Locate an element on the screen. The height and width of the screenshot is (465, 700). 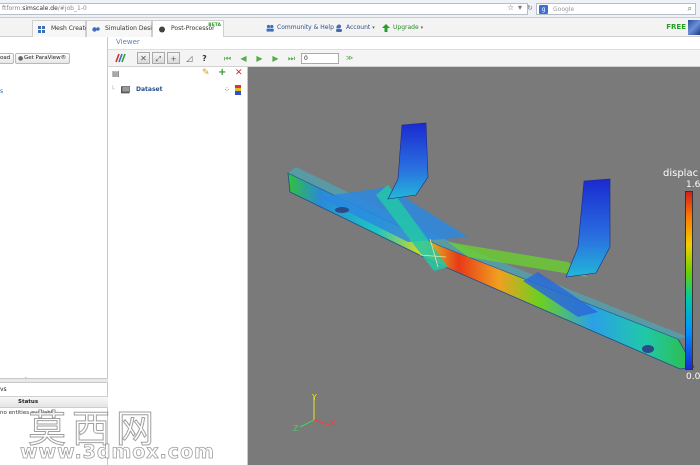
get-paraview-label: Get ParaView® is located at coordinates (45, 58).